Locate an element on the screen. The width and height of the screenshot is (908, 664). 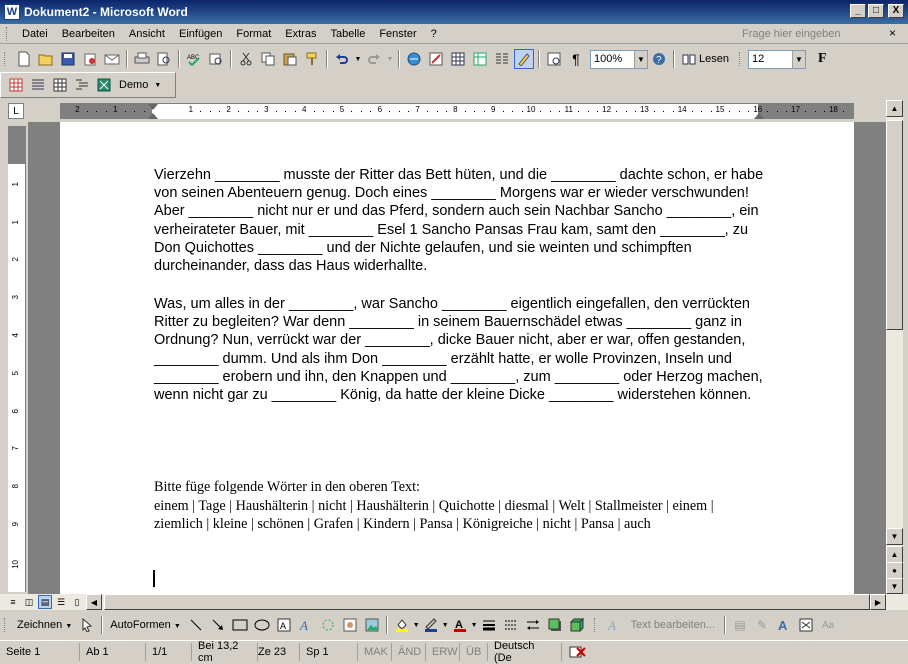
insert-table-icon is located at coordinates (458, 59).